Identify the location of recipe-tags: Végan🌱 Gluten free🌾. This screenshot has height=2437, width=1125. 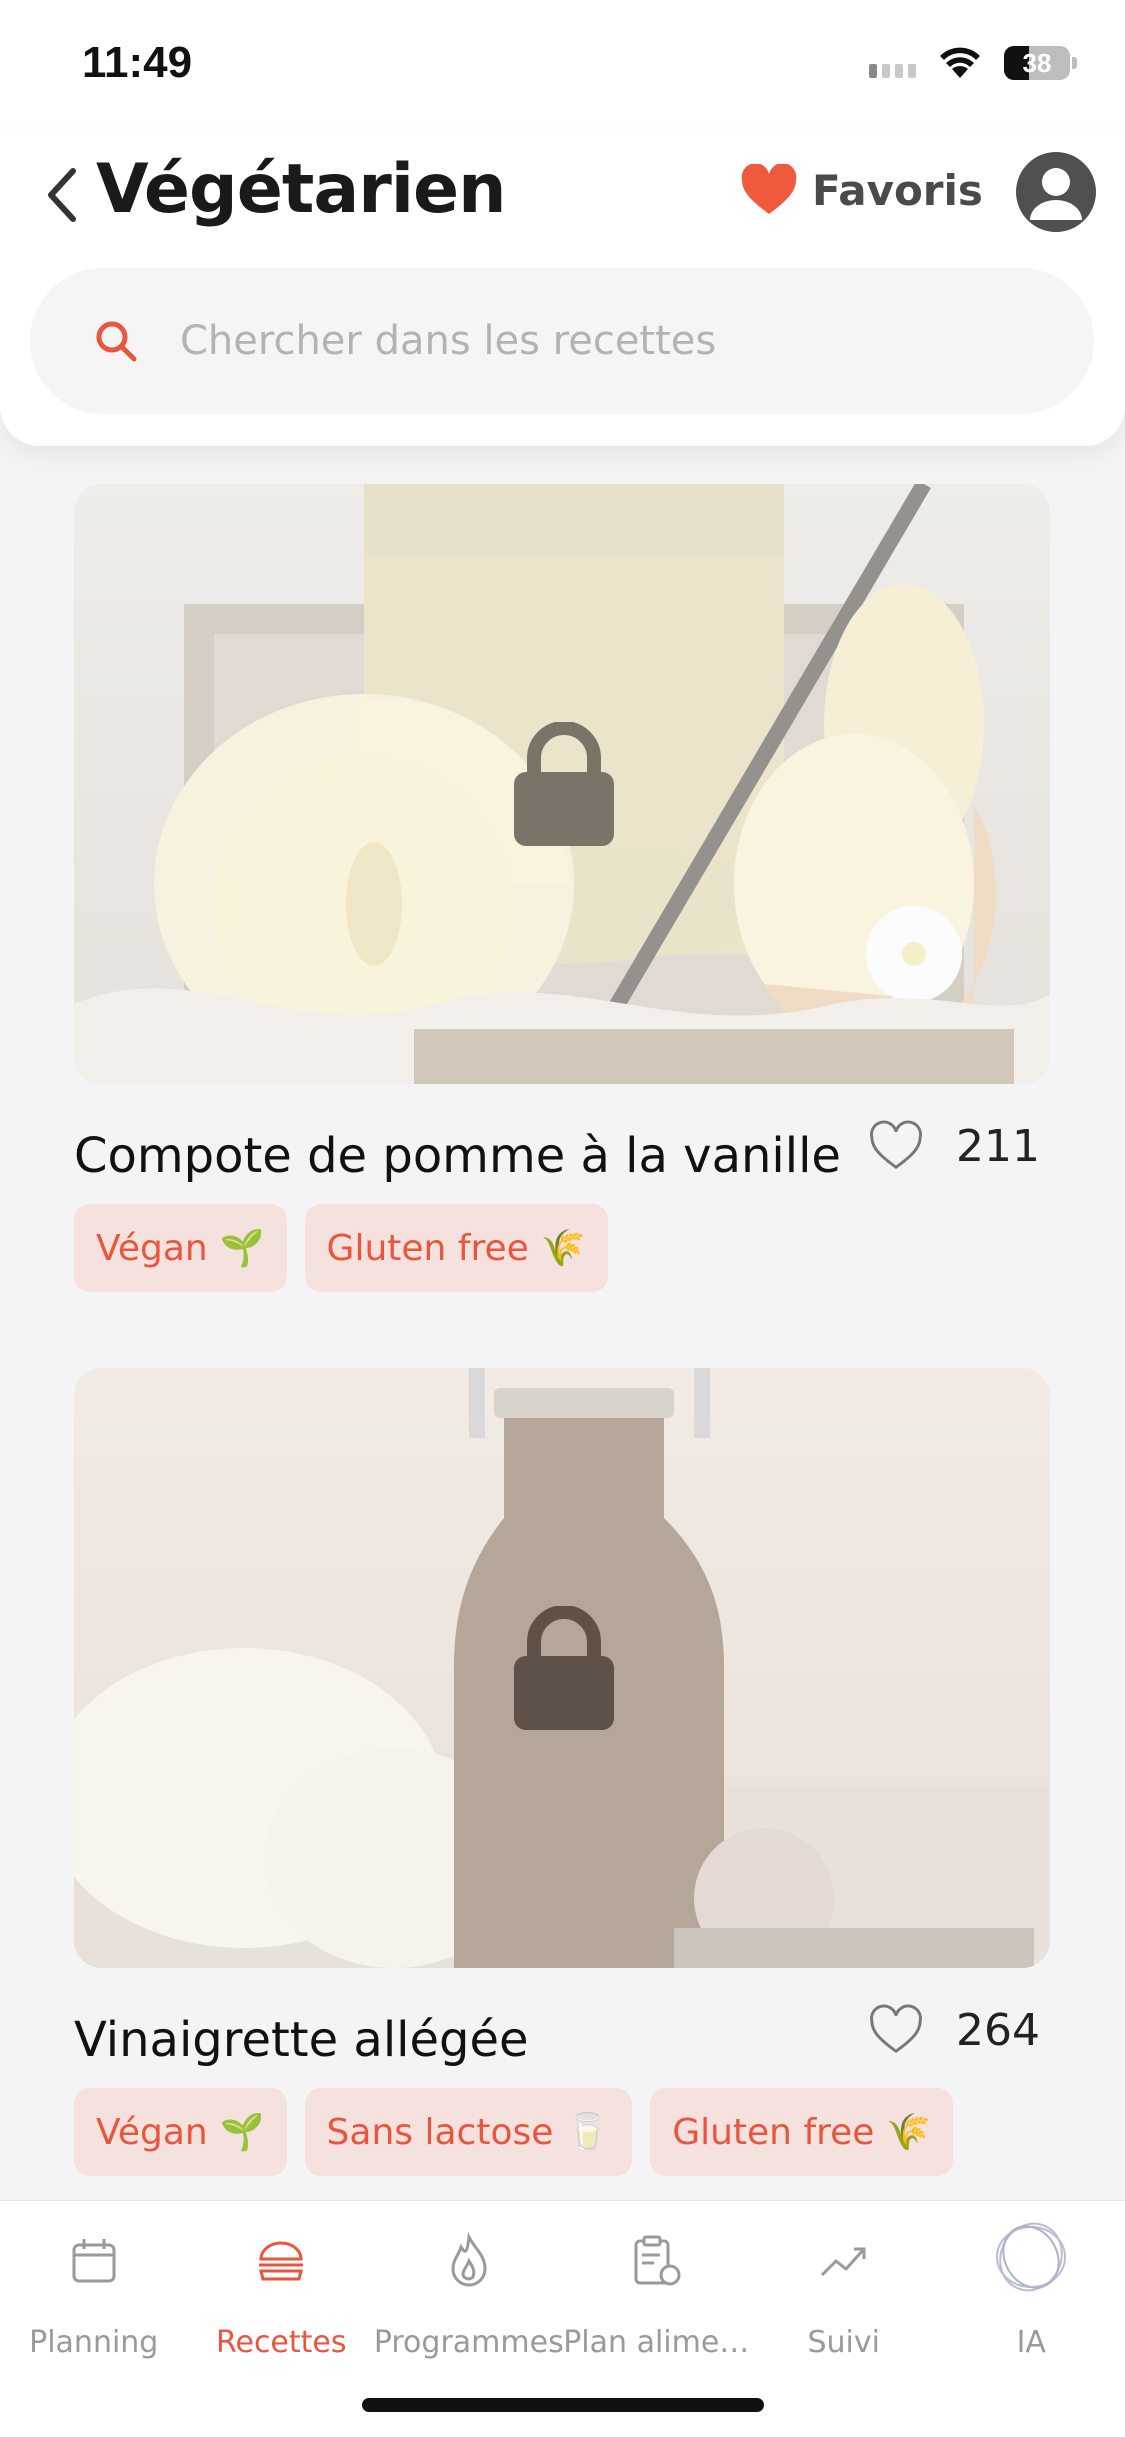
(341, 1248).